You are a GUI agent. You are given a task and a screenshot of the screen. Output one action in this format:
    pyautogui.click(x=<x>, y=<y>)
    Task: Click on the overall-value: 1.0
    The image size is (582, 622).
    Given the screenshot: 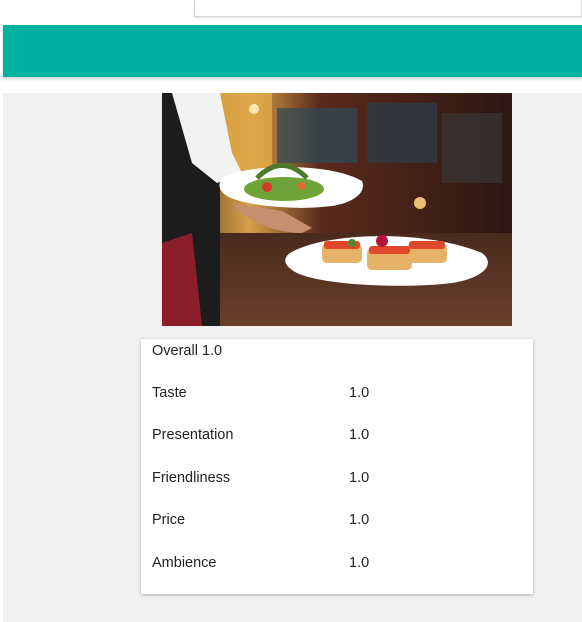 What is the action you would take?
    pyautogui.click(x=212, y=351)
    